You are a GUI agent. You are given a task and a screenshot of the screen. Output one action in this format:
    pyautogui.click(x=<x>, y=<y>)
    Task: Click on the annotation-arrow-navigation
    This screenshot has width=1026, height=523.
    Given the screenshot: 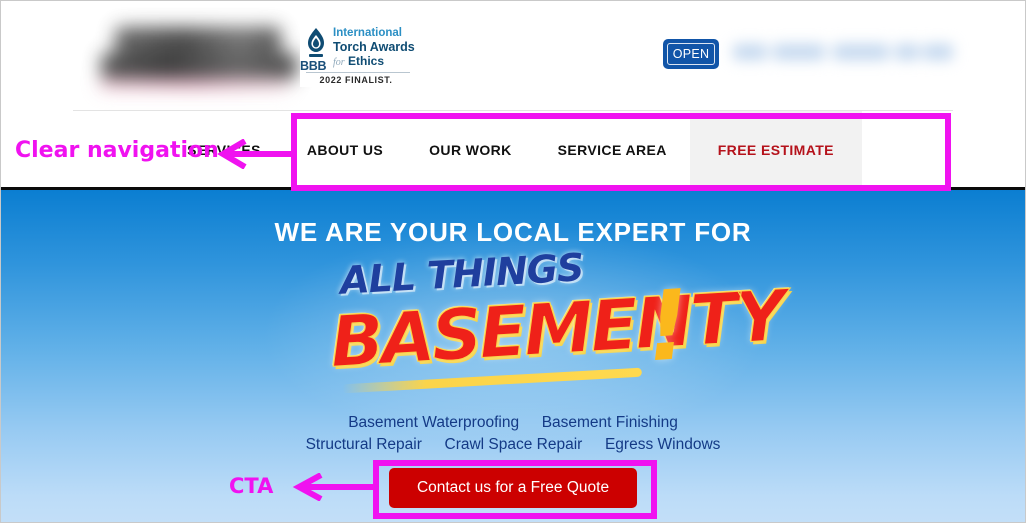 What is the action you would take?
    pyautogui.click(x=255, y=154)
    